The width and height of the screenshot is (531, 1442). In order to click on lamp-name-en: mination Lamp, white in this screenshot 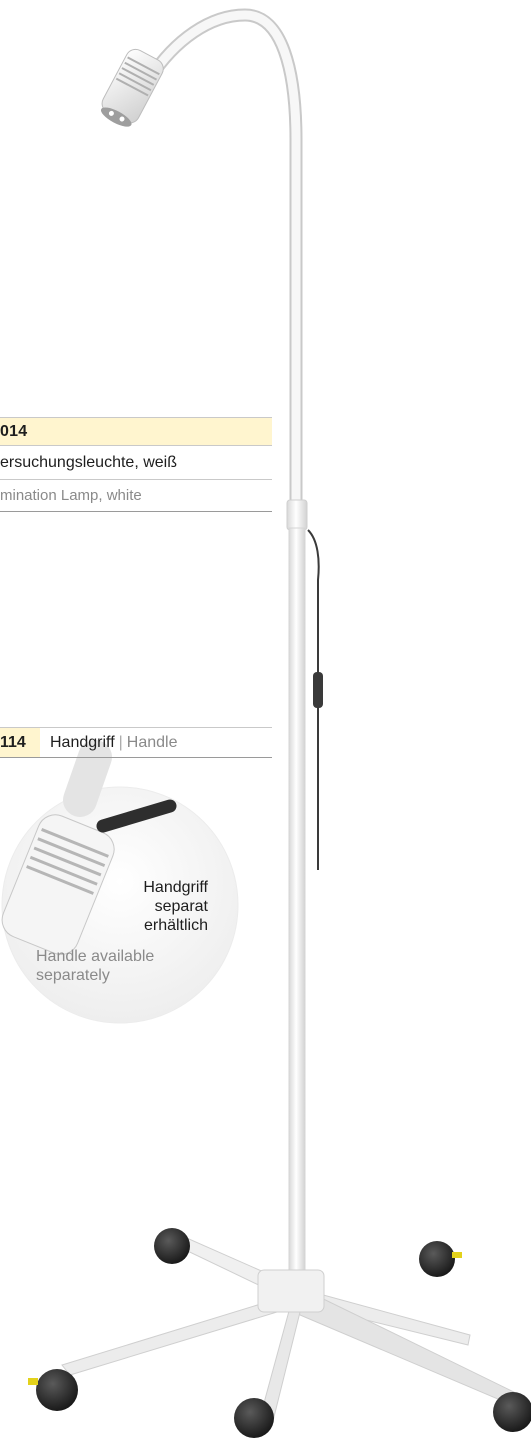, I will do `click(71, 495)`.